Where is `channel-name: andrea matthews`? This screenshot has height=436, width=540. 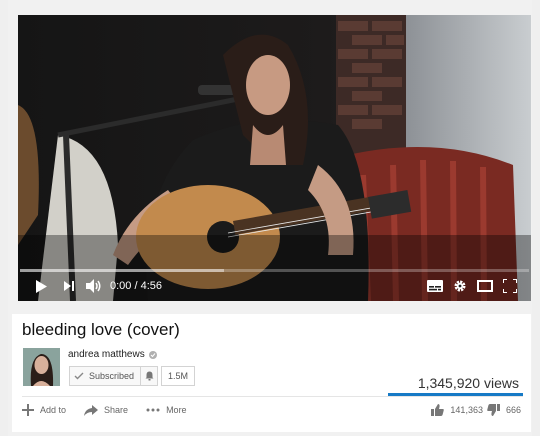 channel-name: andrea matthews is located at coordinates (106, 354).